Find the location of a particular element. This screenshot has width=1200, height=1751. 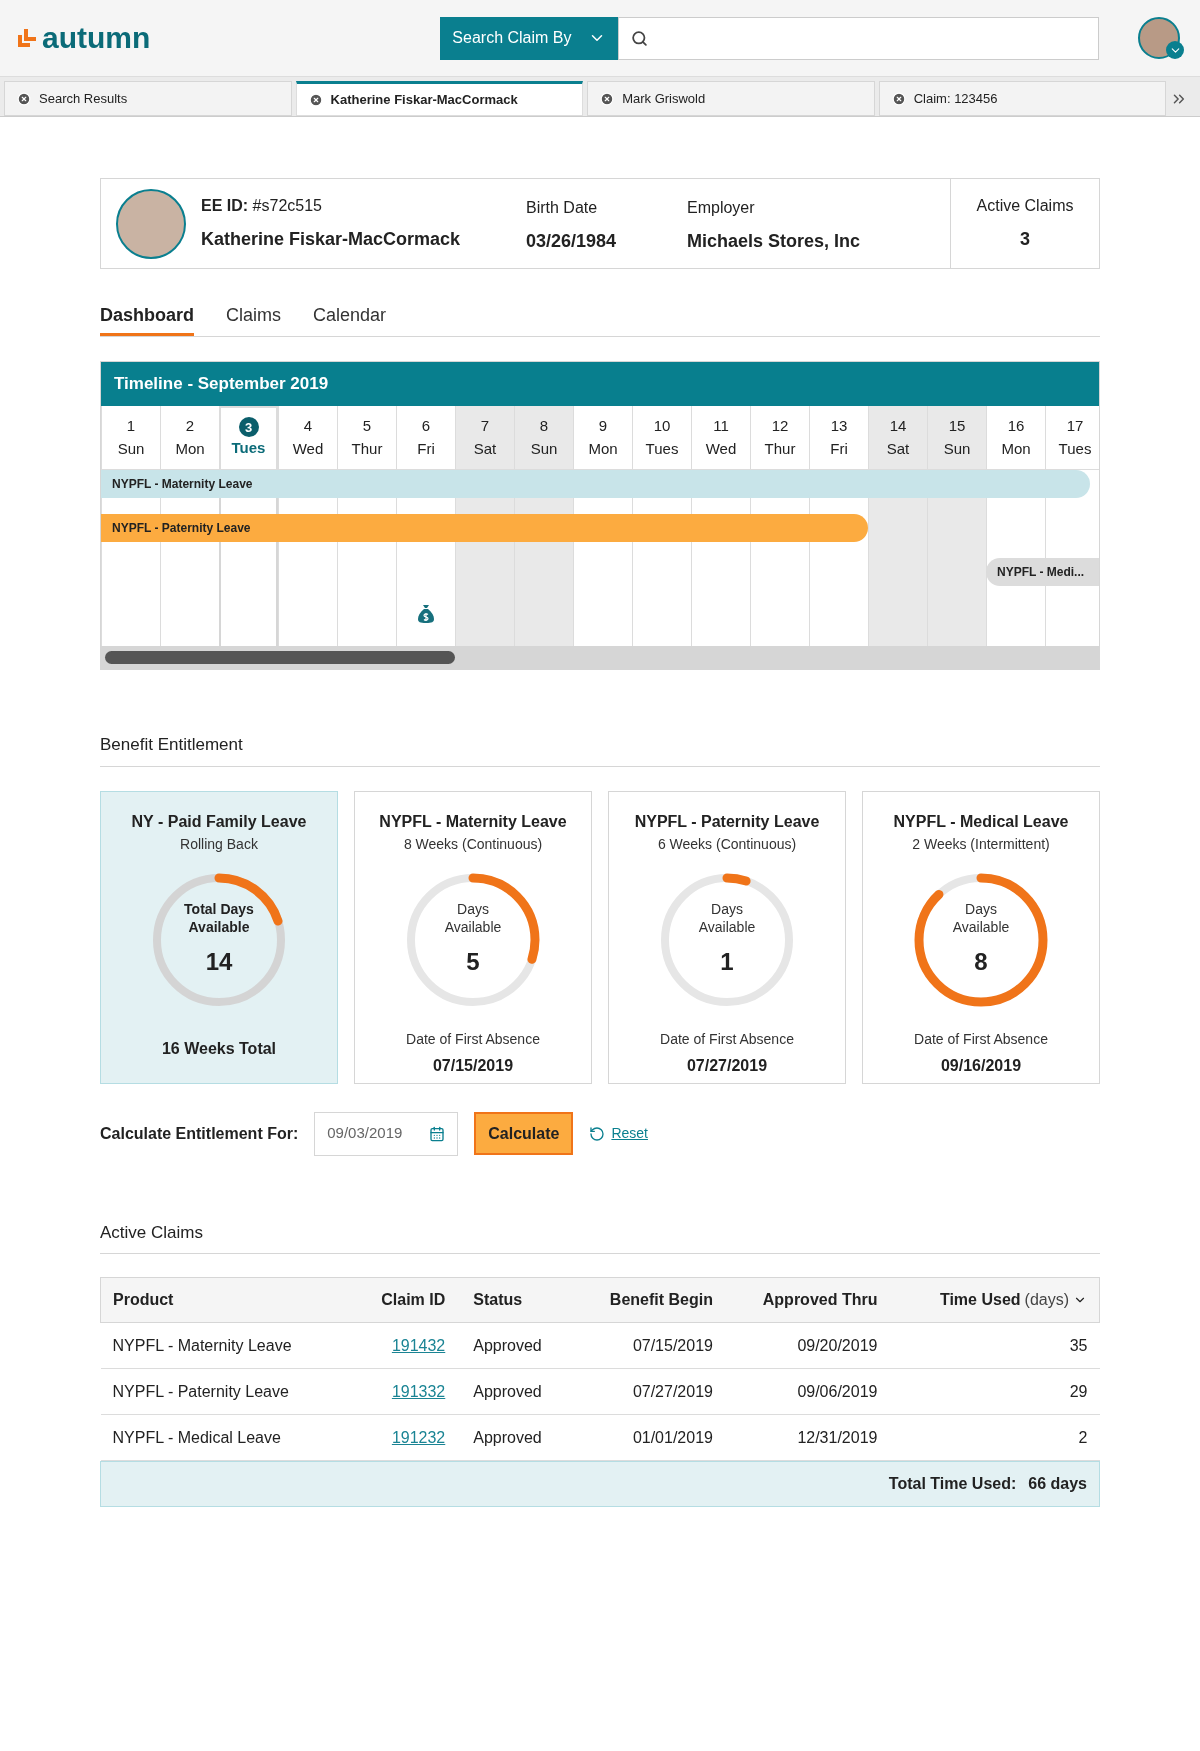

total-value: 66 days is located at coordinates (1057, 1484).